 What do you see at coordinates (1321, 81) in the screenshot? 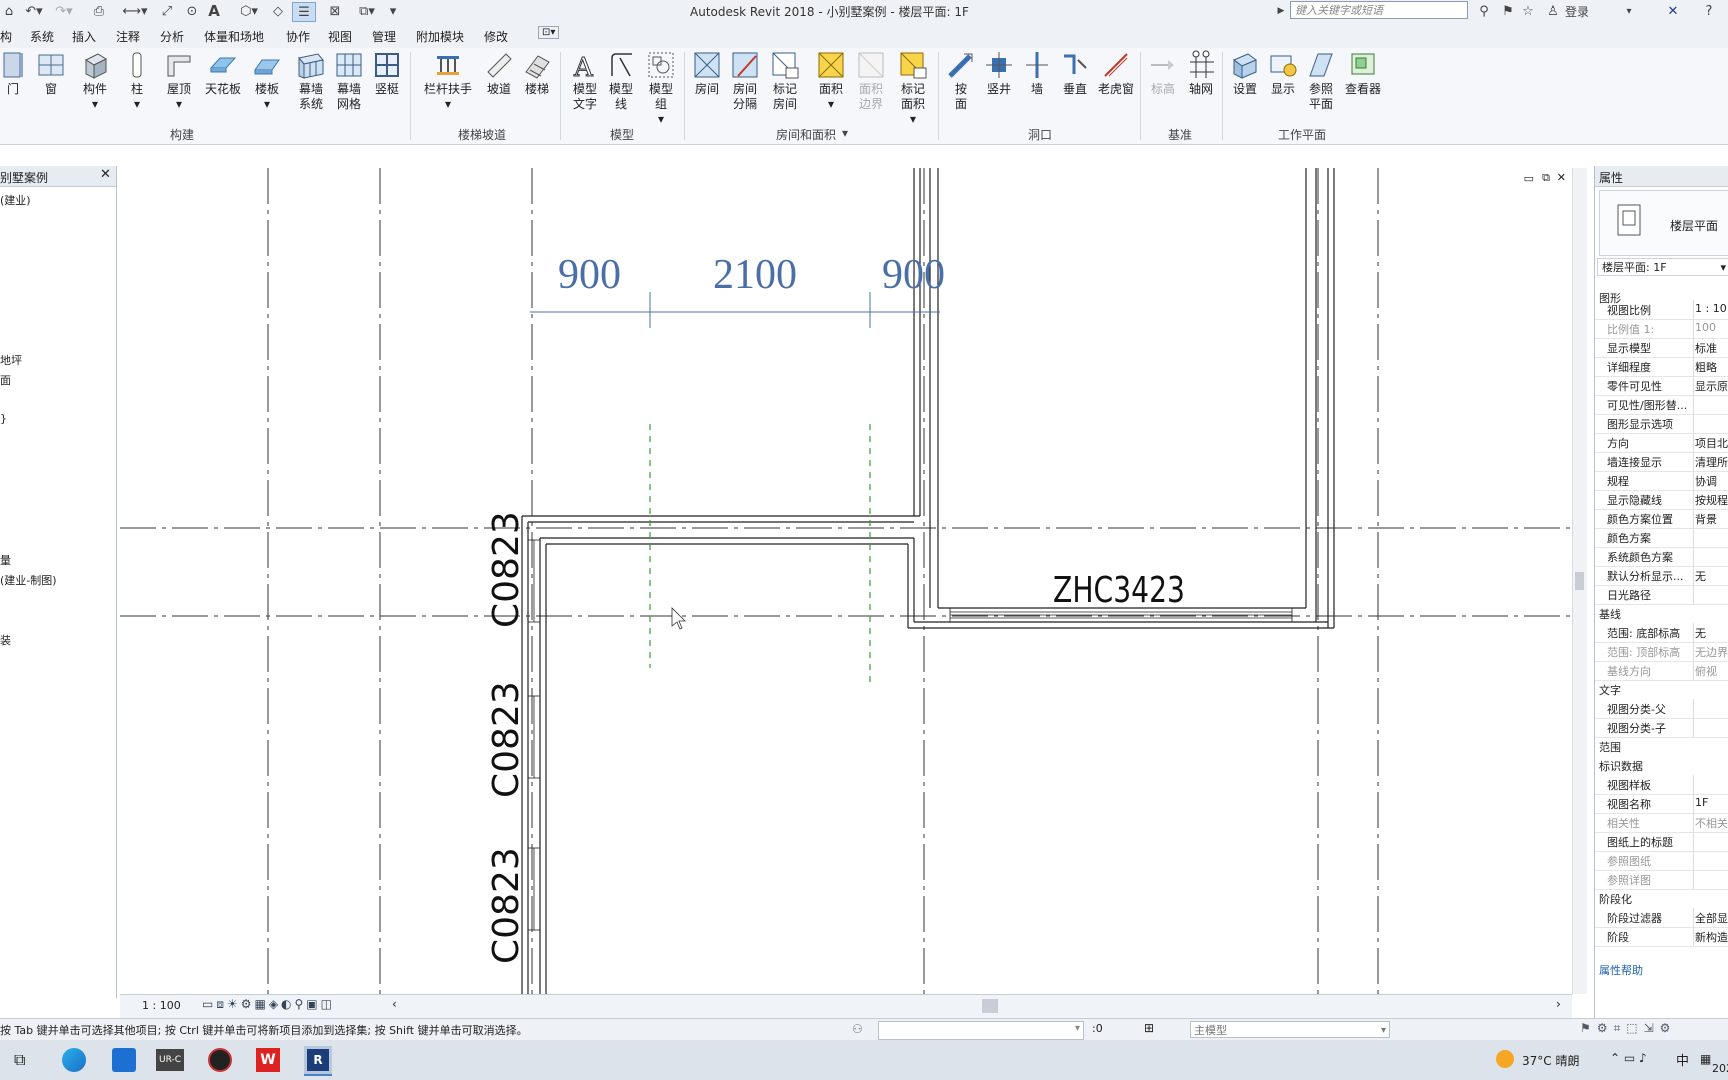
I see `reference-plane-button: 参照平面` at bounding box center [1321, 81].